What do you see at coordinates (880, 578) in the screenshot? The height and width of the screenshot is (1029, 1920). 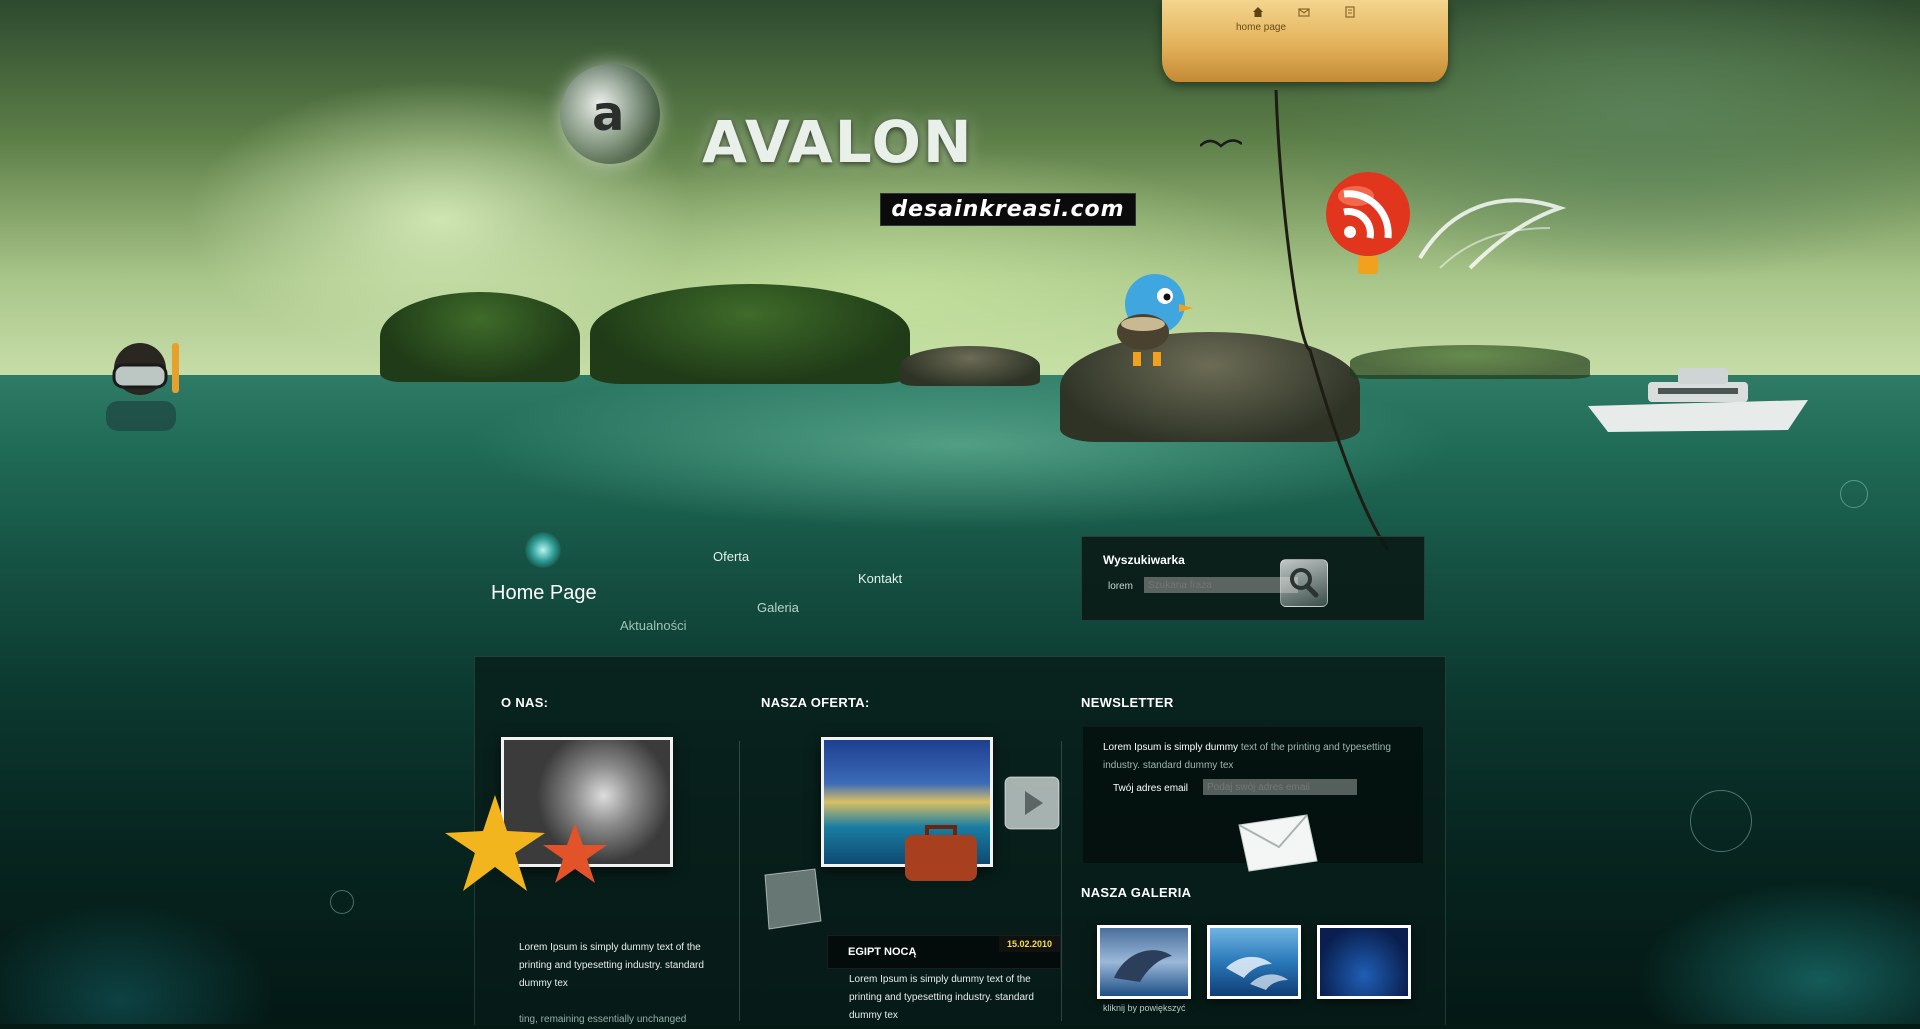 I see `nav-kontakt: Kontakt` at bounding box center [880, 578].